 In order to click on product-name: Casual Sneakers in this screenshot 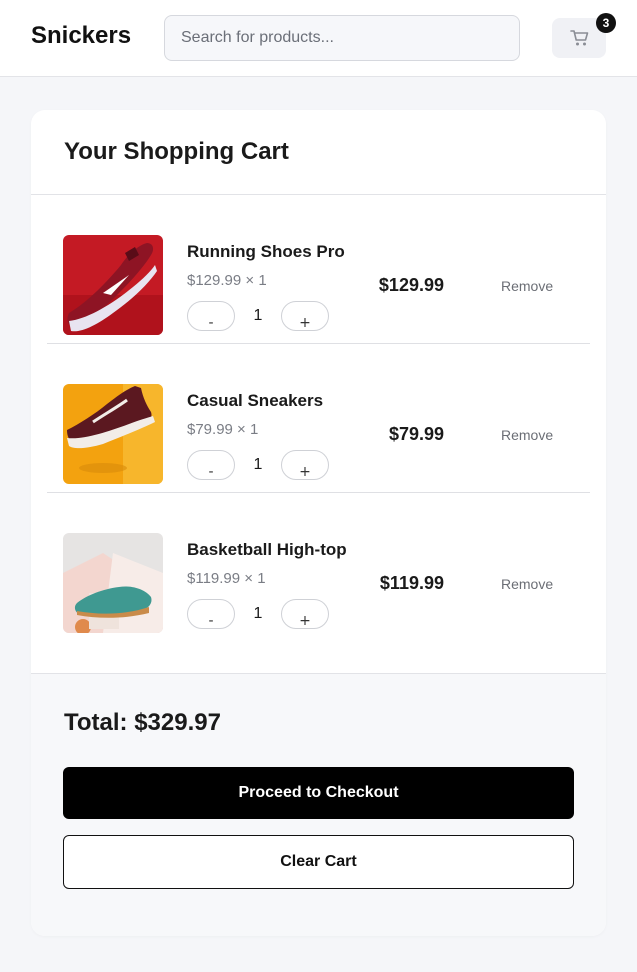, I will do `click(255, 401)`.